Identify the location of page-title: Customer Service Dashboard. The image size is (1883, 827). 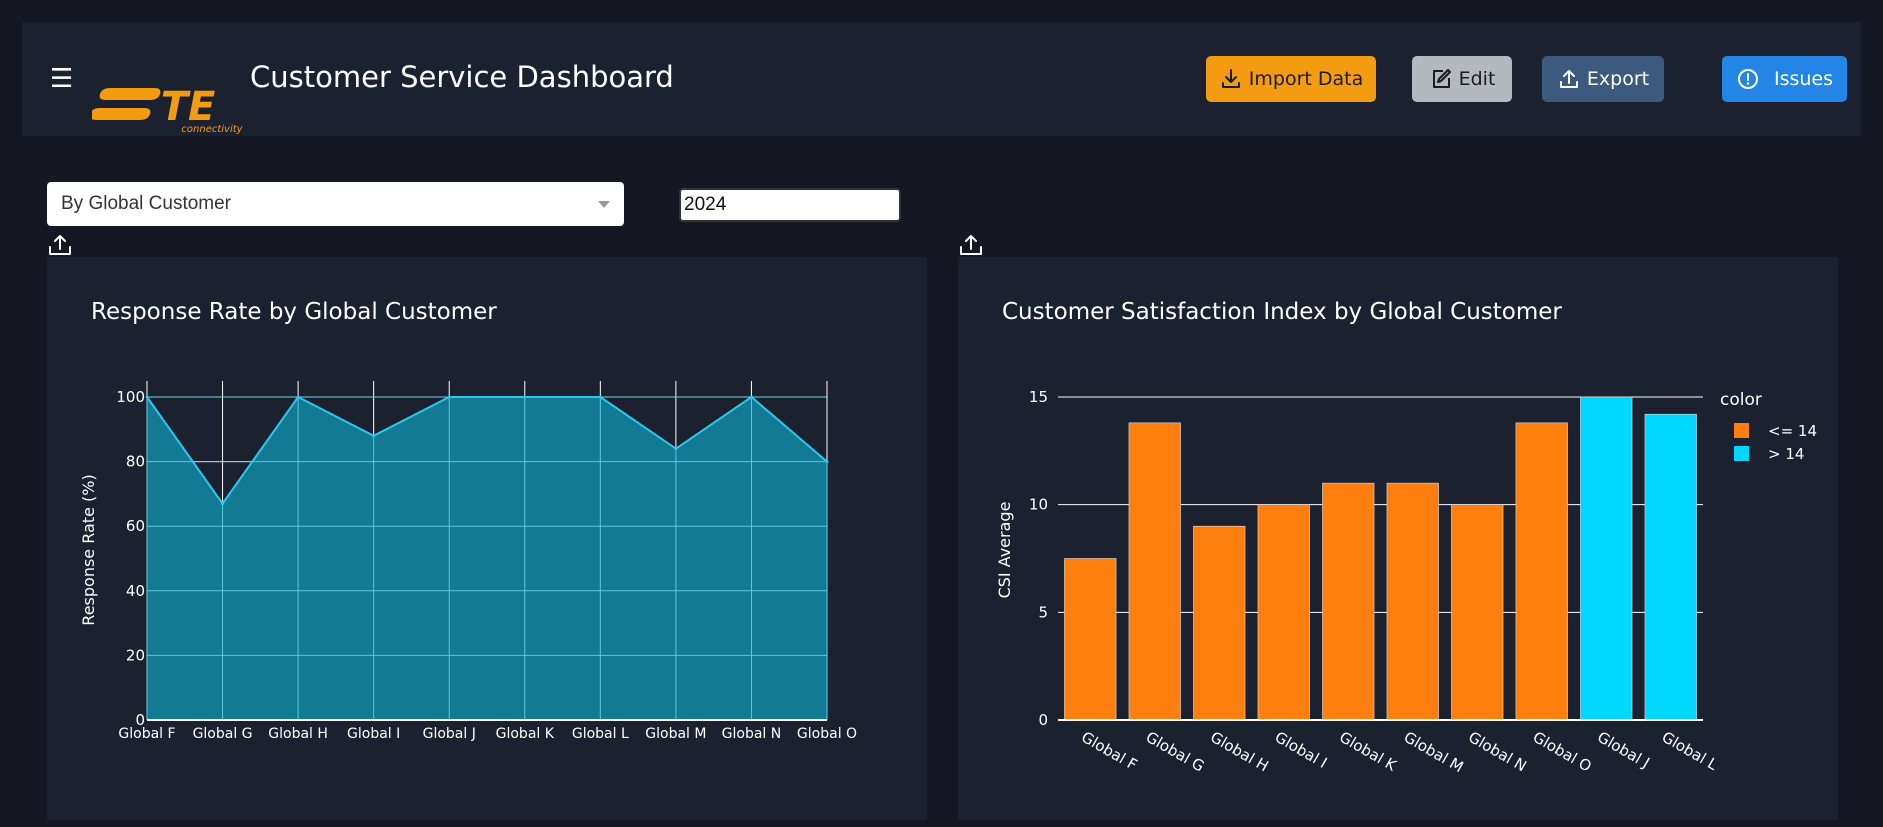
(462, 77).